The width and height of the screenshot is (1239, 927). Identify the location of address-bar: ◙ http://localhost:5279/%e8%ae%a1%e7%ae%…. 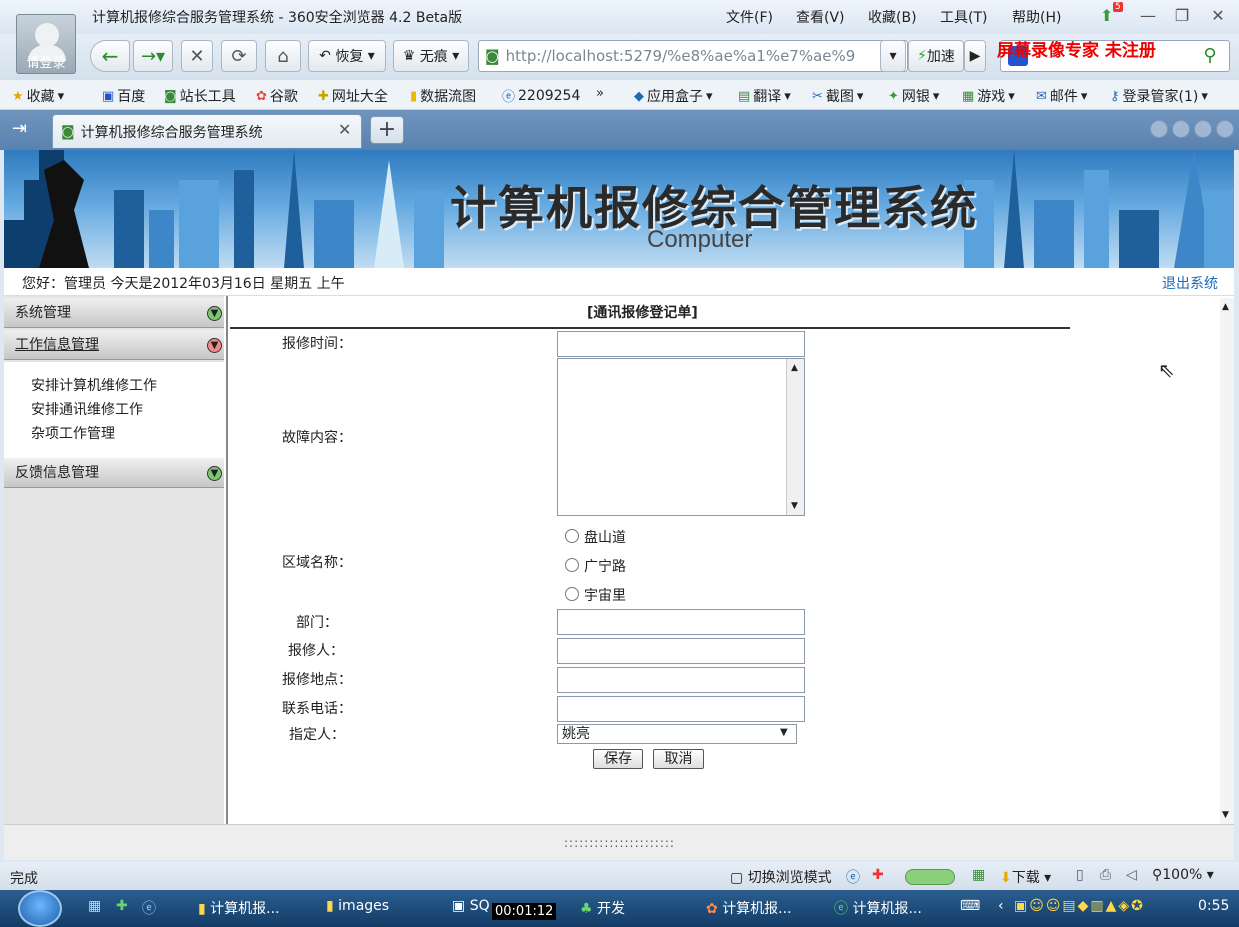
(693, 56).